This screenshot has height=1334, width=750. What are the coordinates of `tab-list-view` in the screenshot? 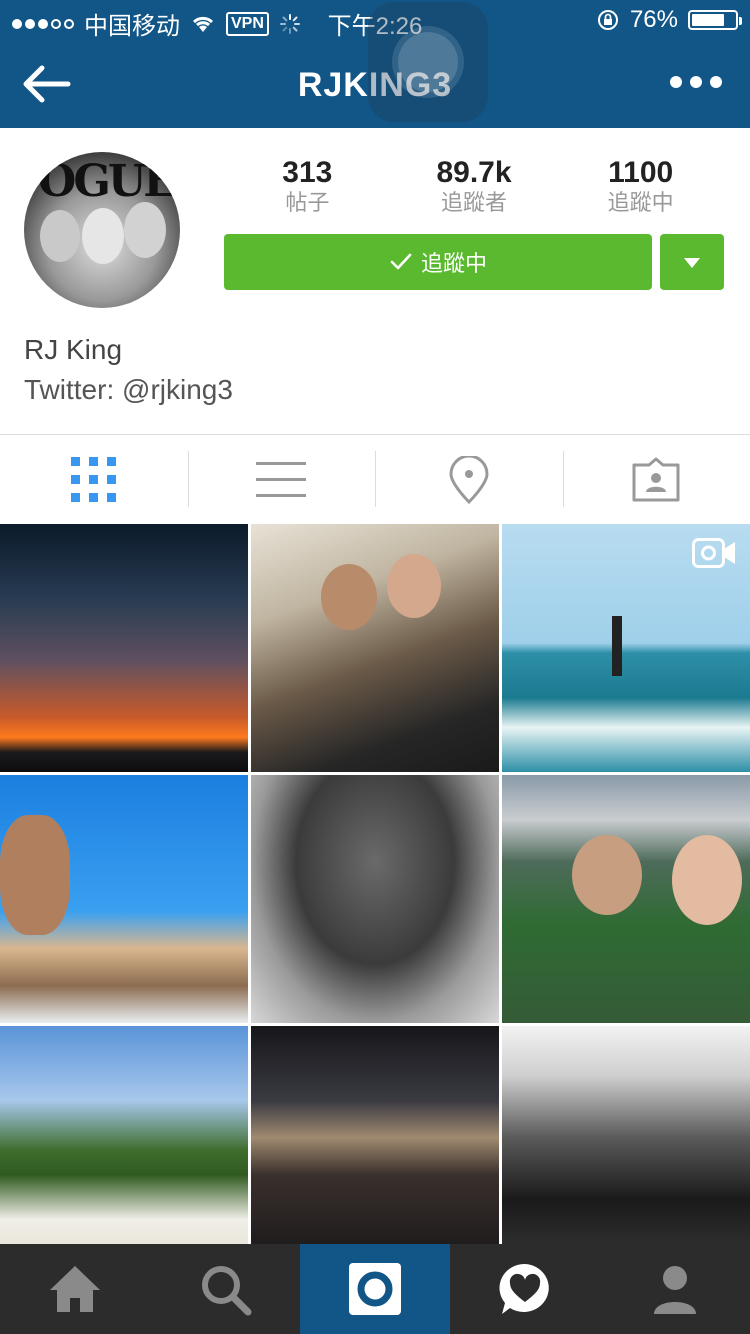 It's located at (281, 479).